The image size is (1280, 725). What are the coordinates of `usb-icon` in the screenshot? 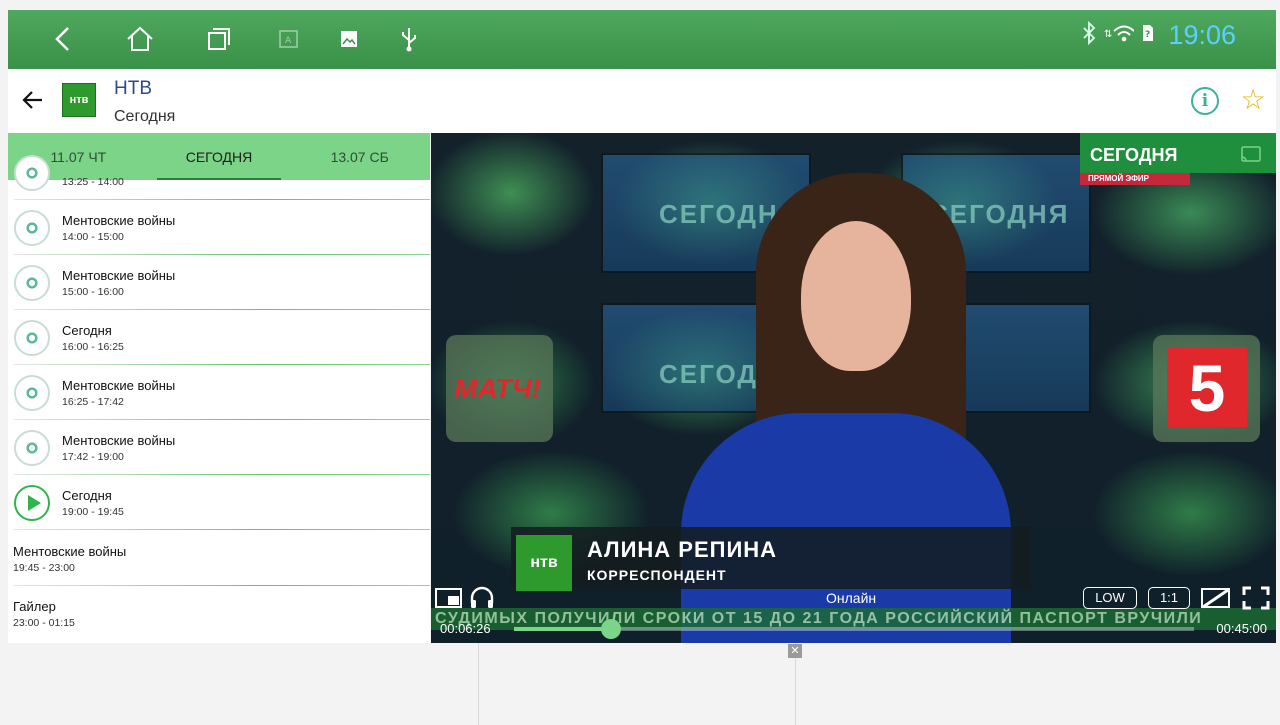 It's located at (409, 39).